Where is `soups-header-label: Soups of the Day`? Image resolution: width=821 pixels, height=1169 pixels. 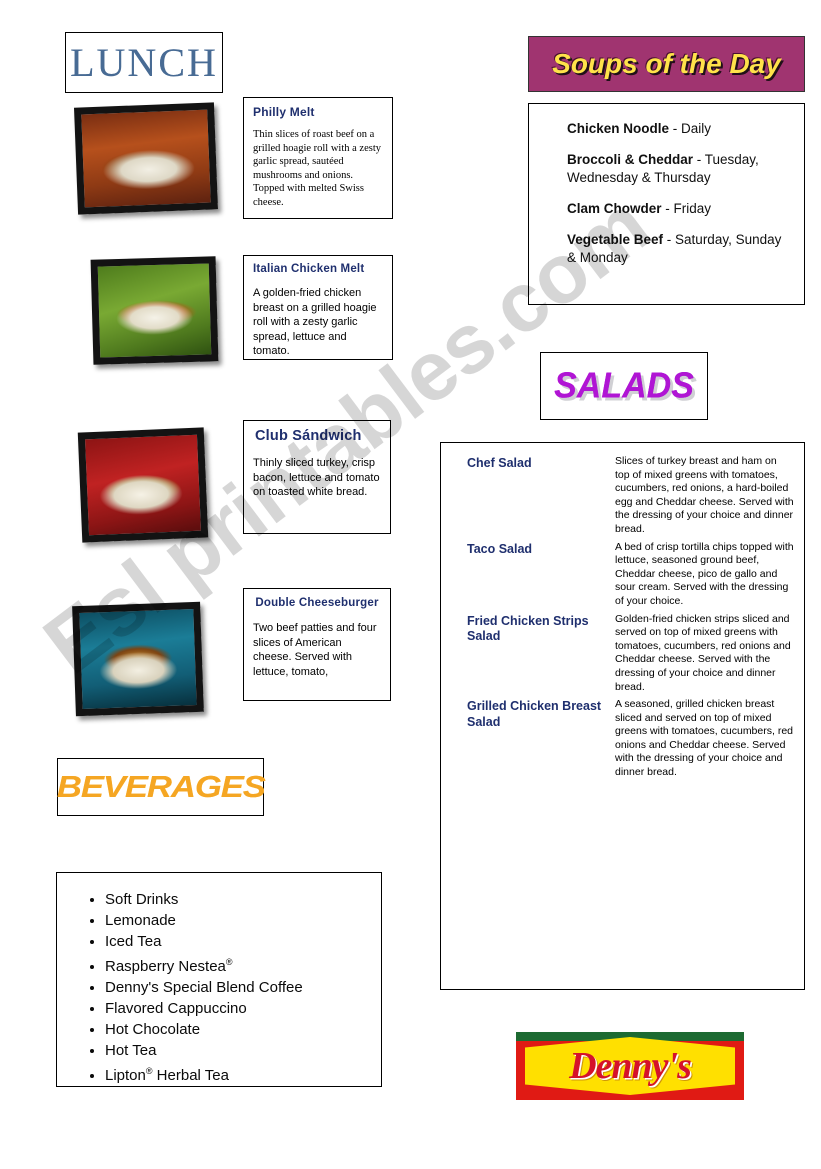
soups-header-label: Soups of the Day is located at coordinates (666, 63).